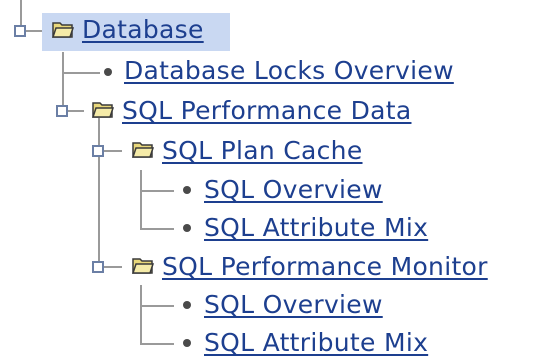 The width and height of the screenshot is (539, 358). What do you see at coordinates (266, 111) in the screenshot?
I see `tree-link-sql-performance-data: SQL Performance Data` at bounding box center [266, 111].